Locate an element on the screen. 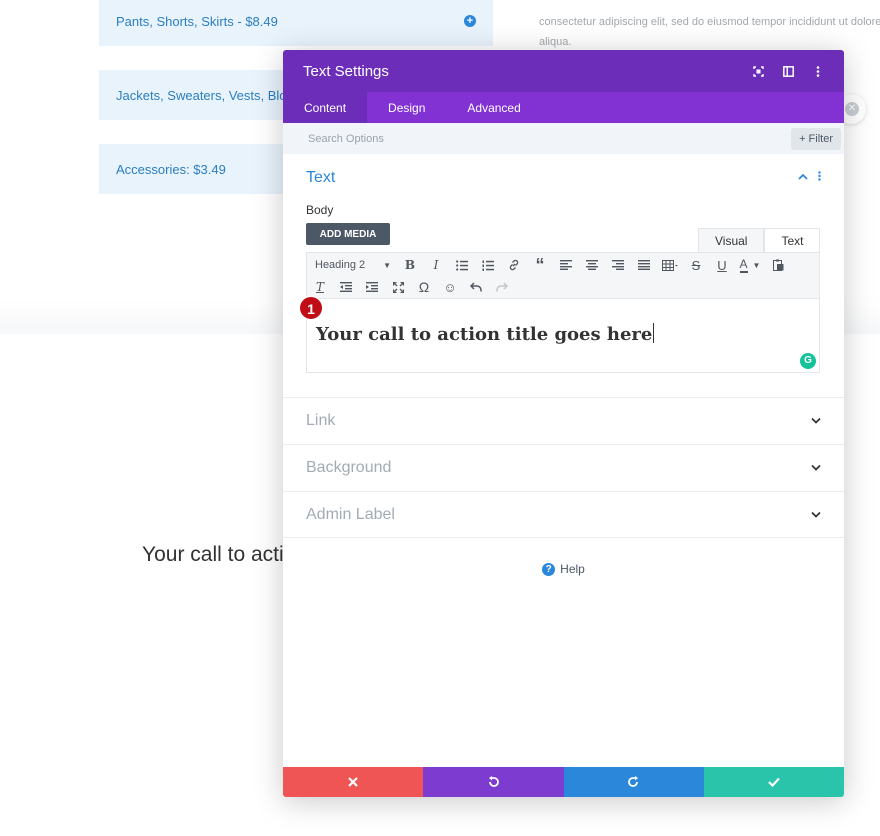  align-right-icon is located at coordinates (618, 265).